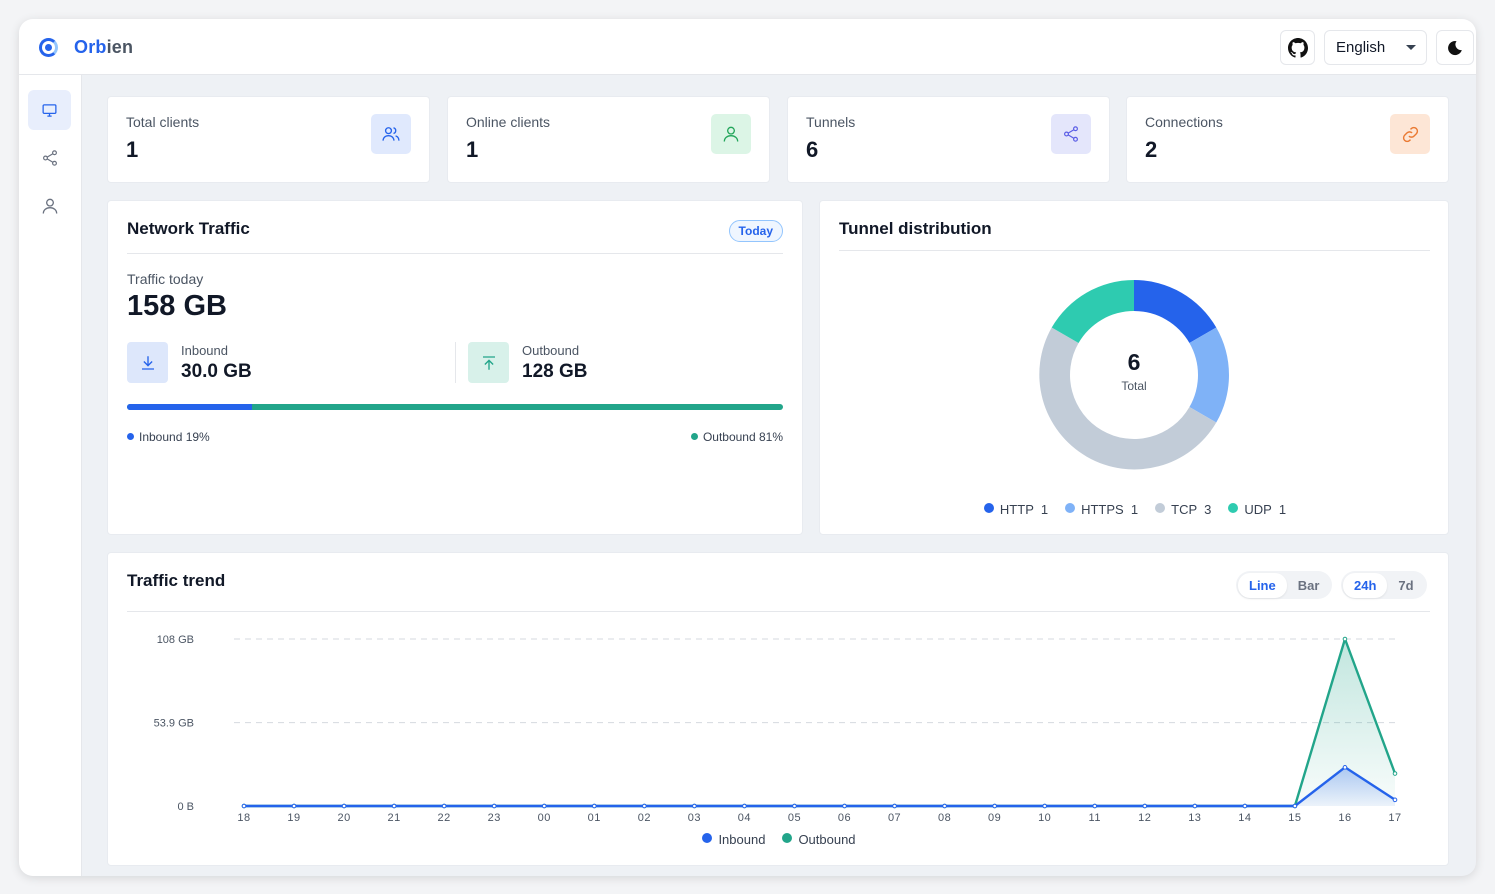 This screenshot has height=894, width=1495. I want to click on period-badge: Today, so click(755, 231).